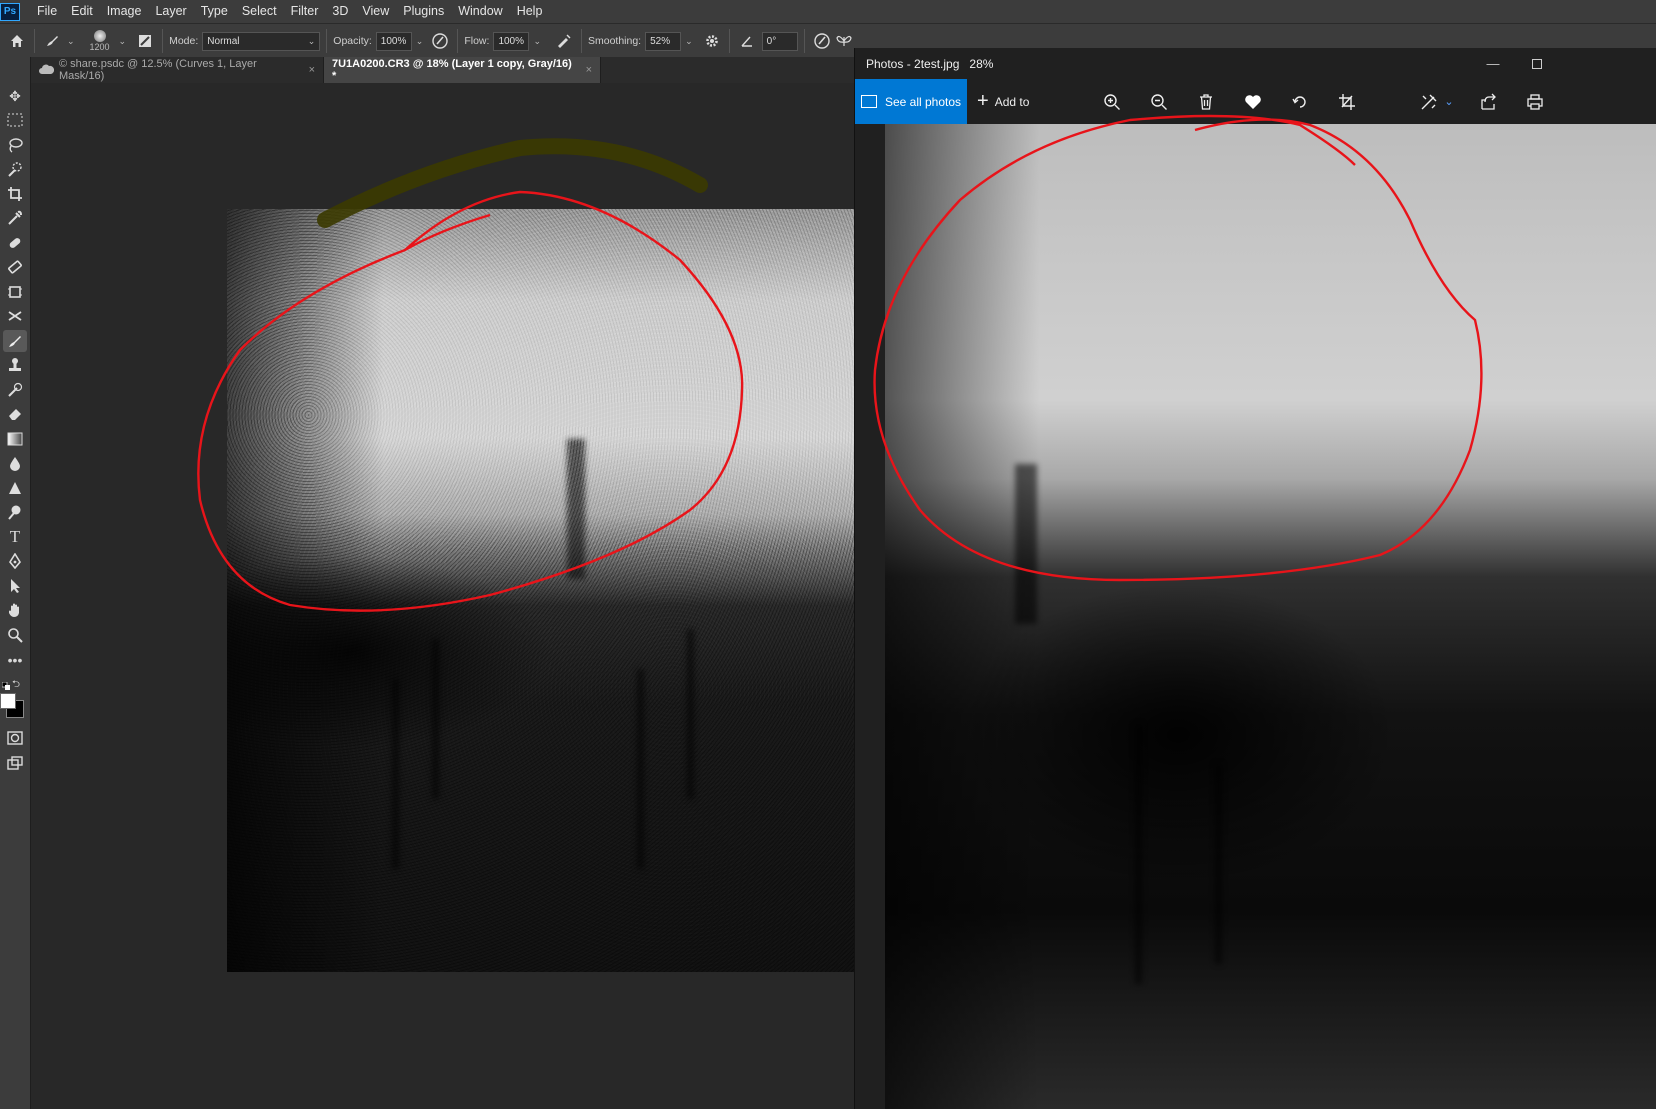  Describe the element at coordinates (15, 586) in the screenshot. I see `path-select-icon` at that location.